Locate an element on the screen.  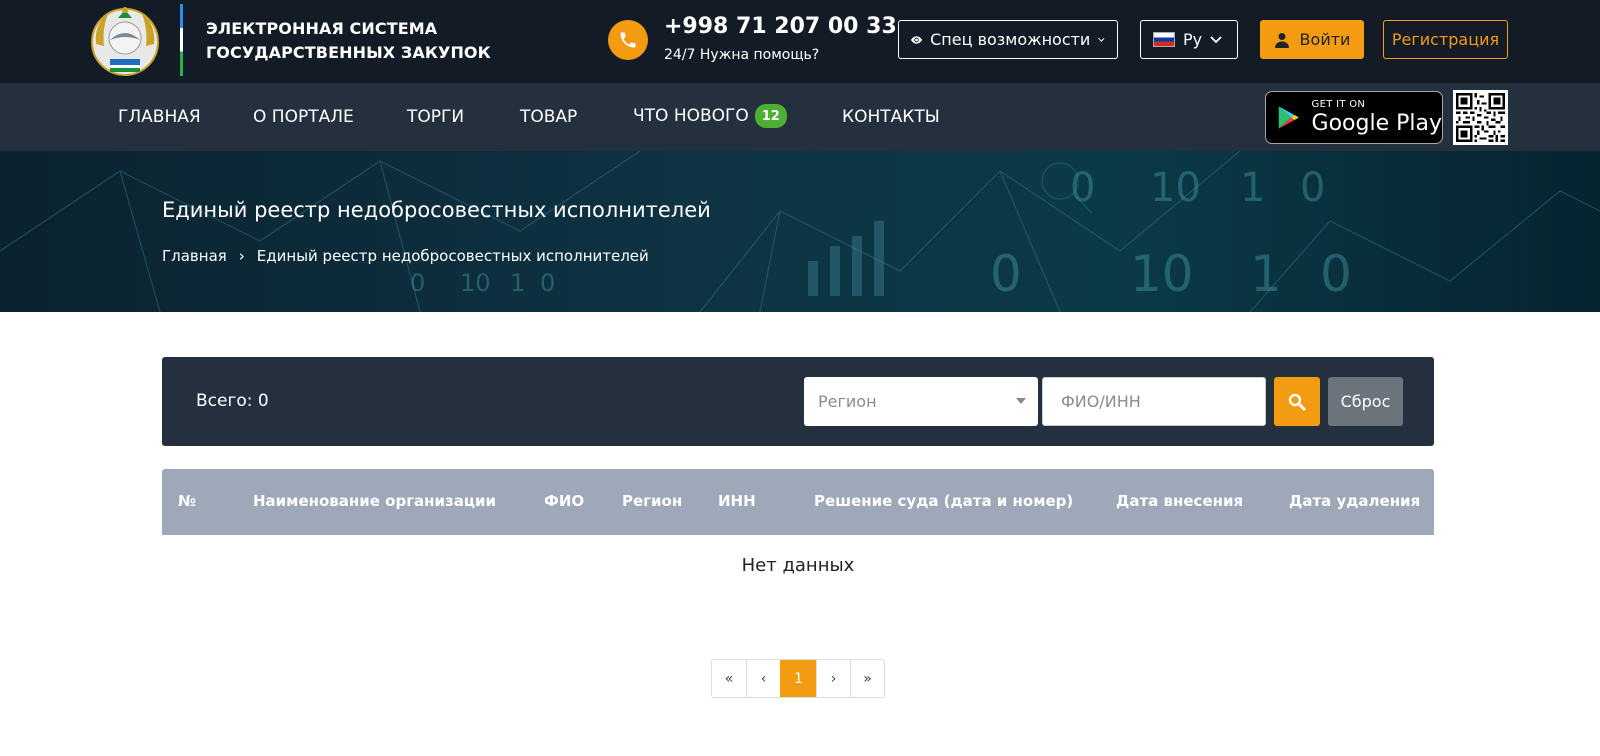
language-label: Ру is located at coordinates (1193, 39).